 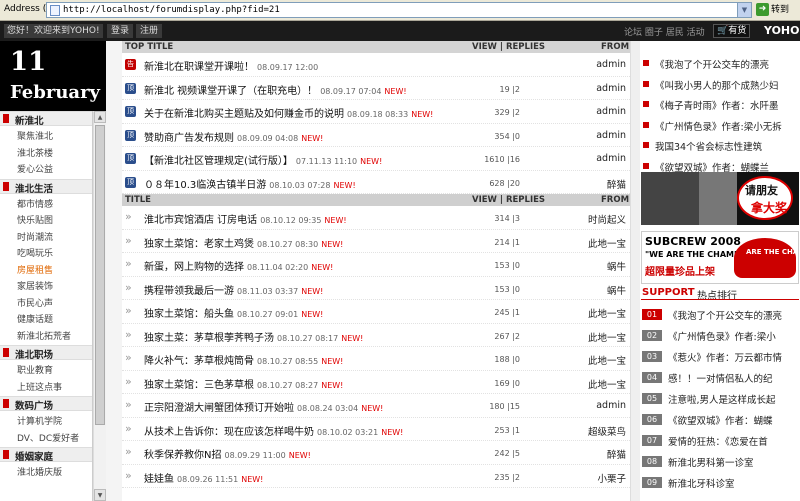 I want to click on thread-title-link: 关于在新淮北购买主题贴及如何赚金币的说明 08.09.18 08:33 NEW!, so click(x=288, y=112).